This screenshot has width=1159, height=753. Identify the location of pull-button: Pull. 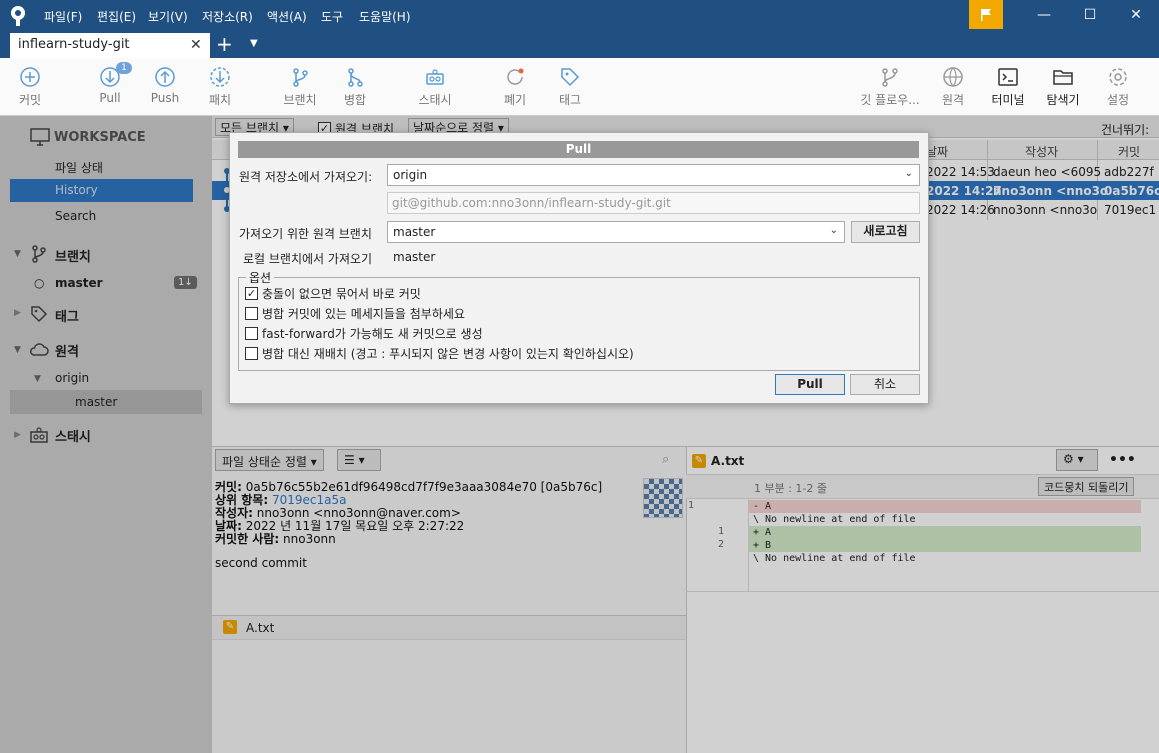
(110, 85).